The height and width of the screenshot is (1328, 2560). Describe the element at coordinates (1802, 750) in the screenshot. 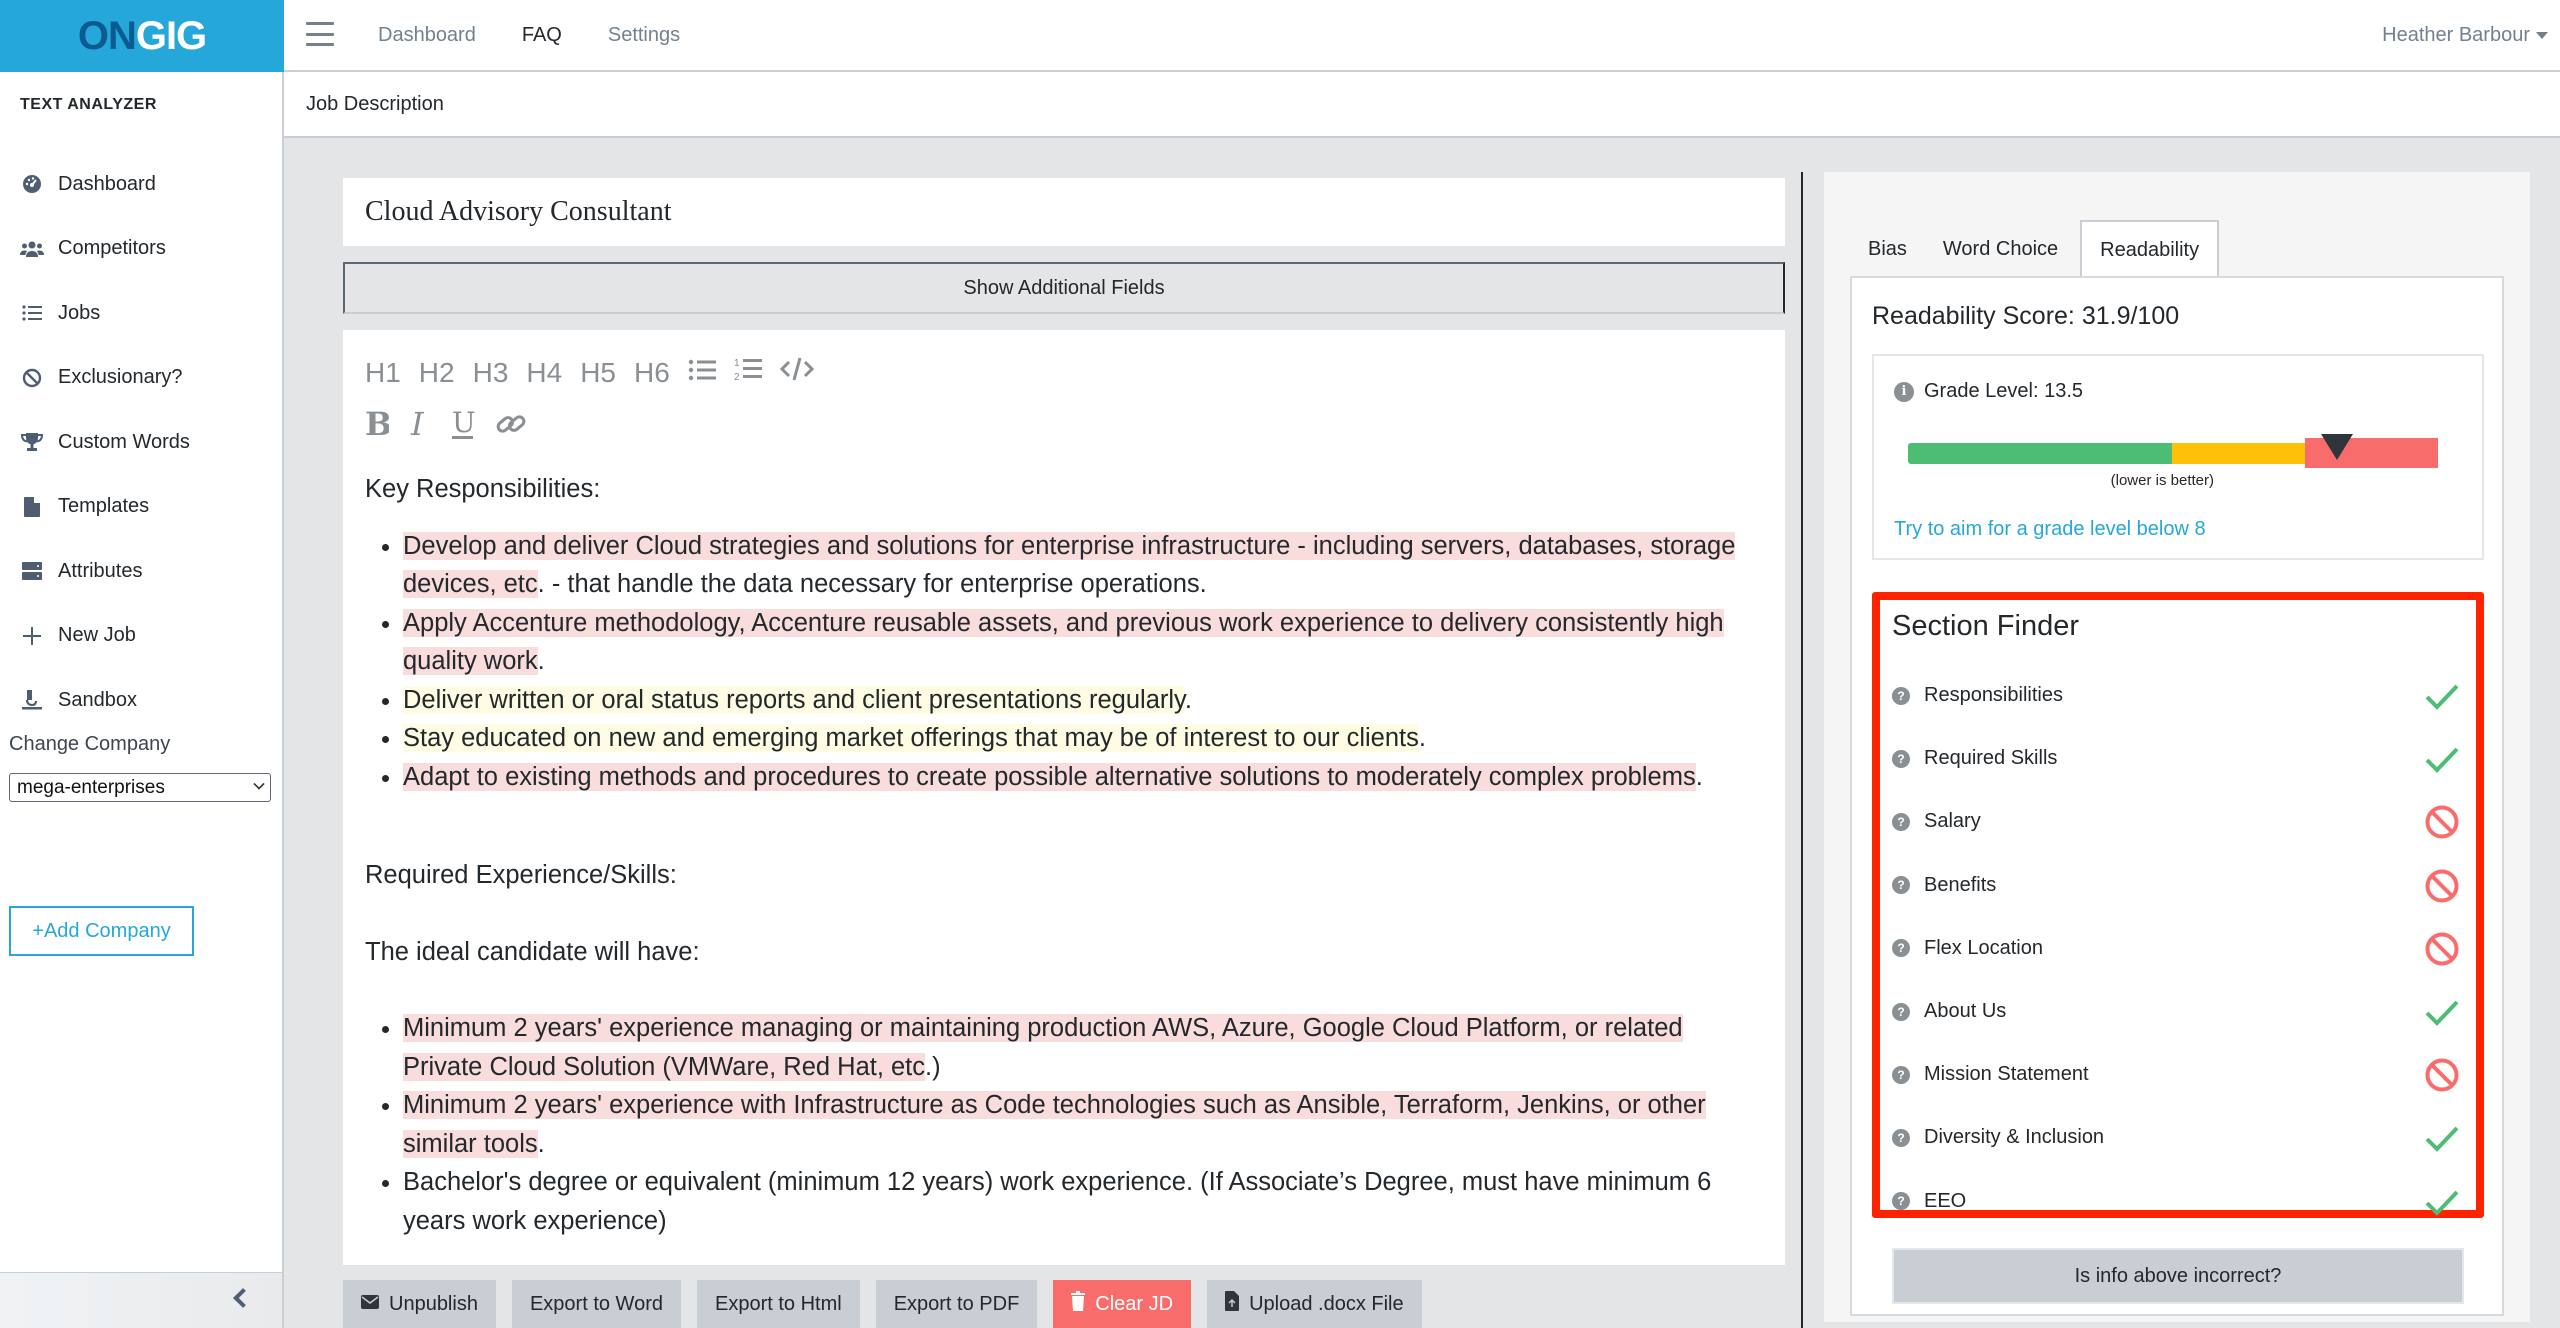

I see `panel-divider` at that location.